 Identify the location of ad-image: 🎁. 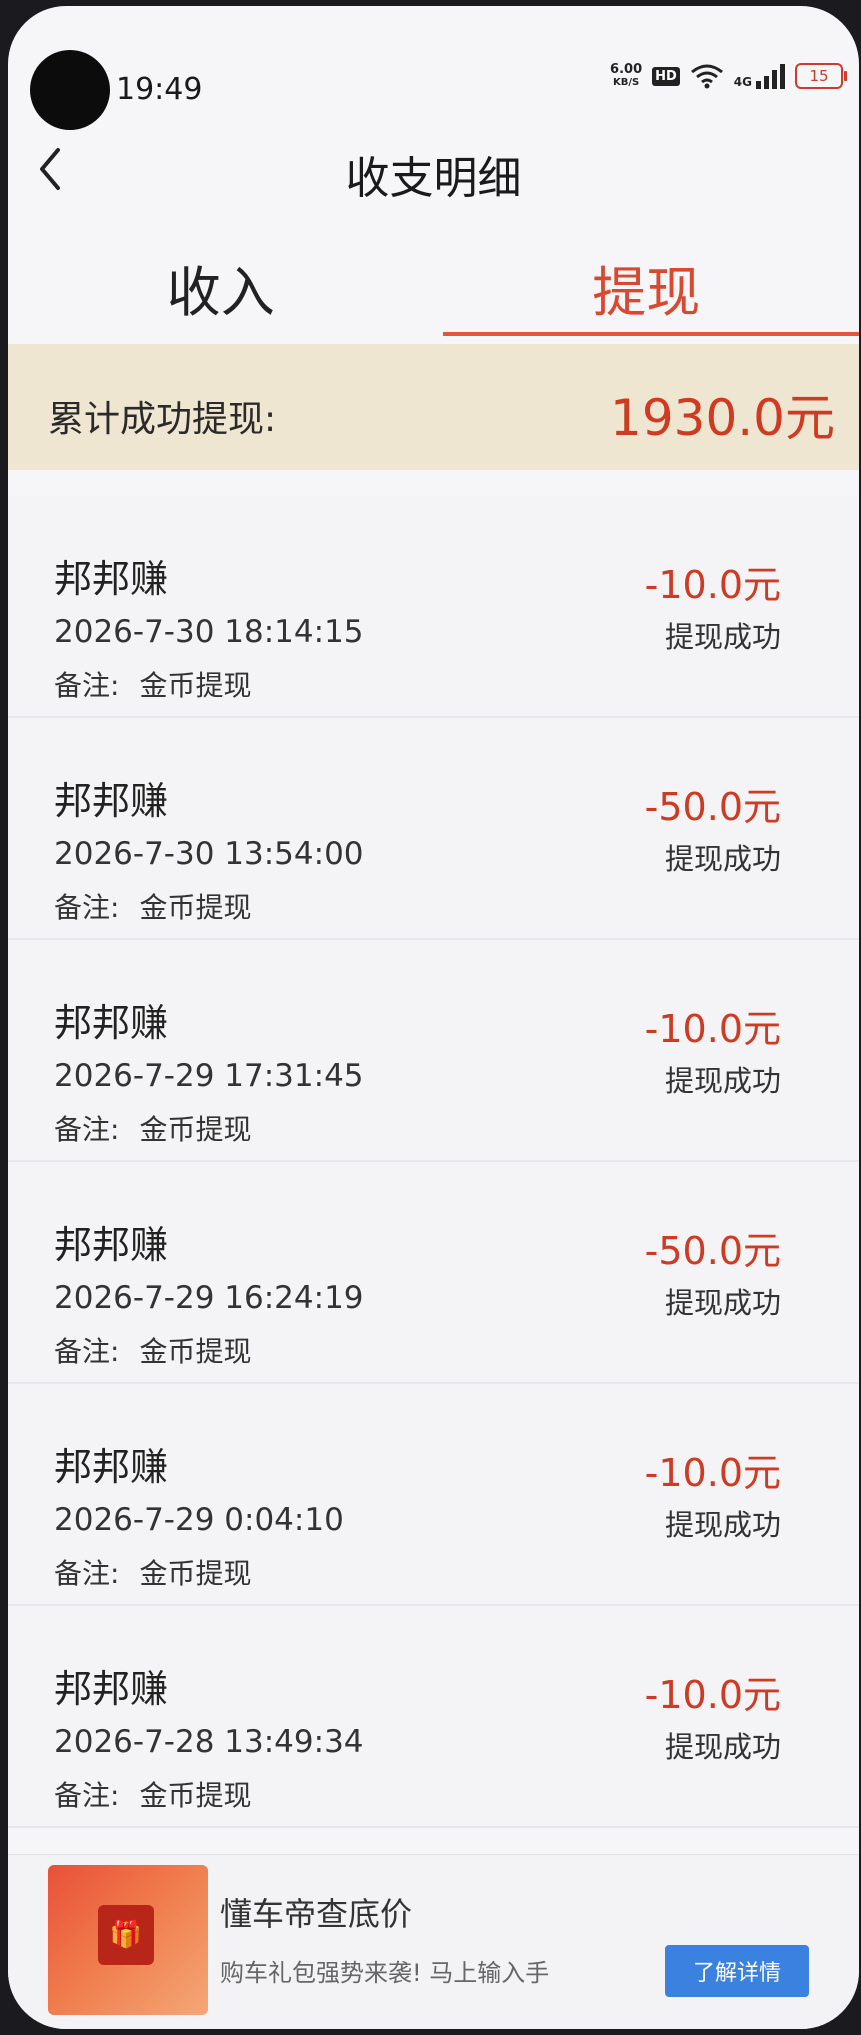
(128, 1940).